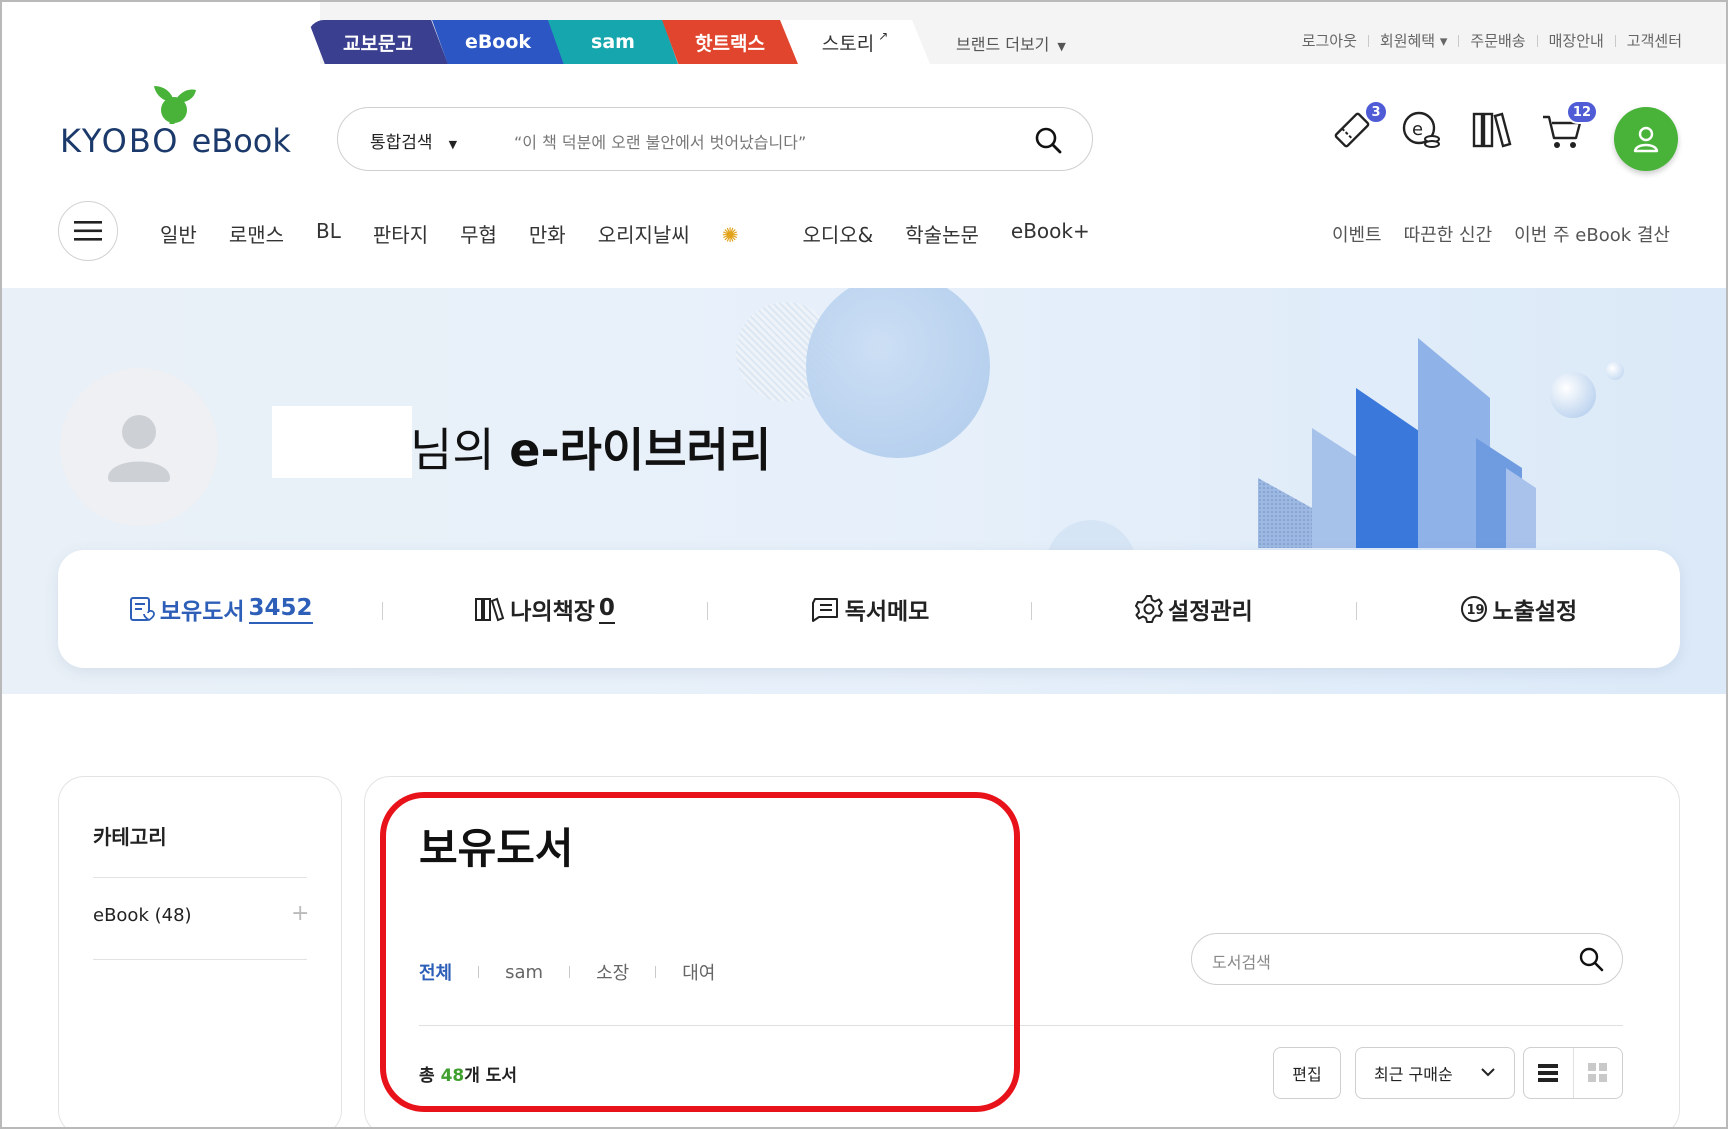  What do you see at coordinates (1592, 234) in the screenshot?
I see `nav-weekly-summary: 이번 주 eBook 결산` at bounding box center [1592, 234].